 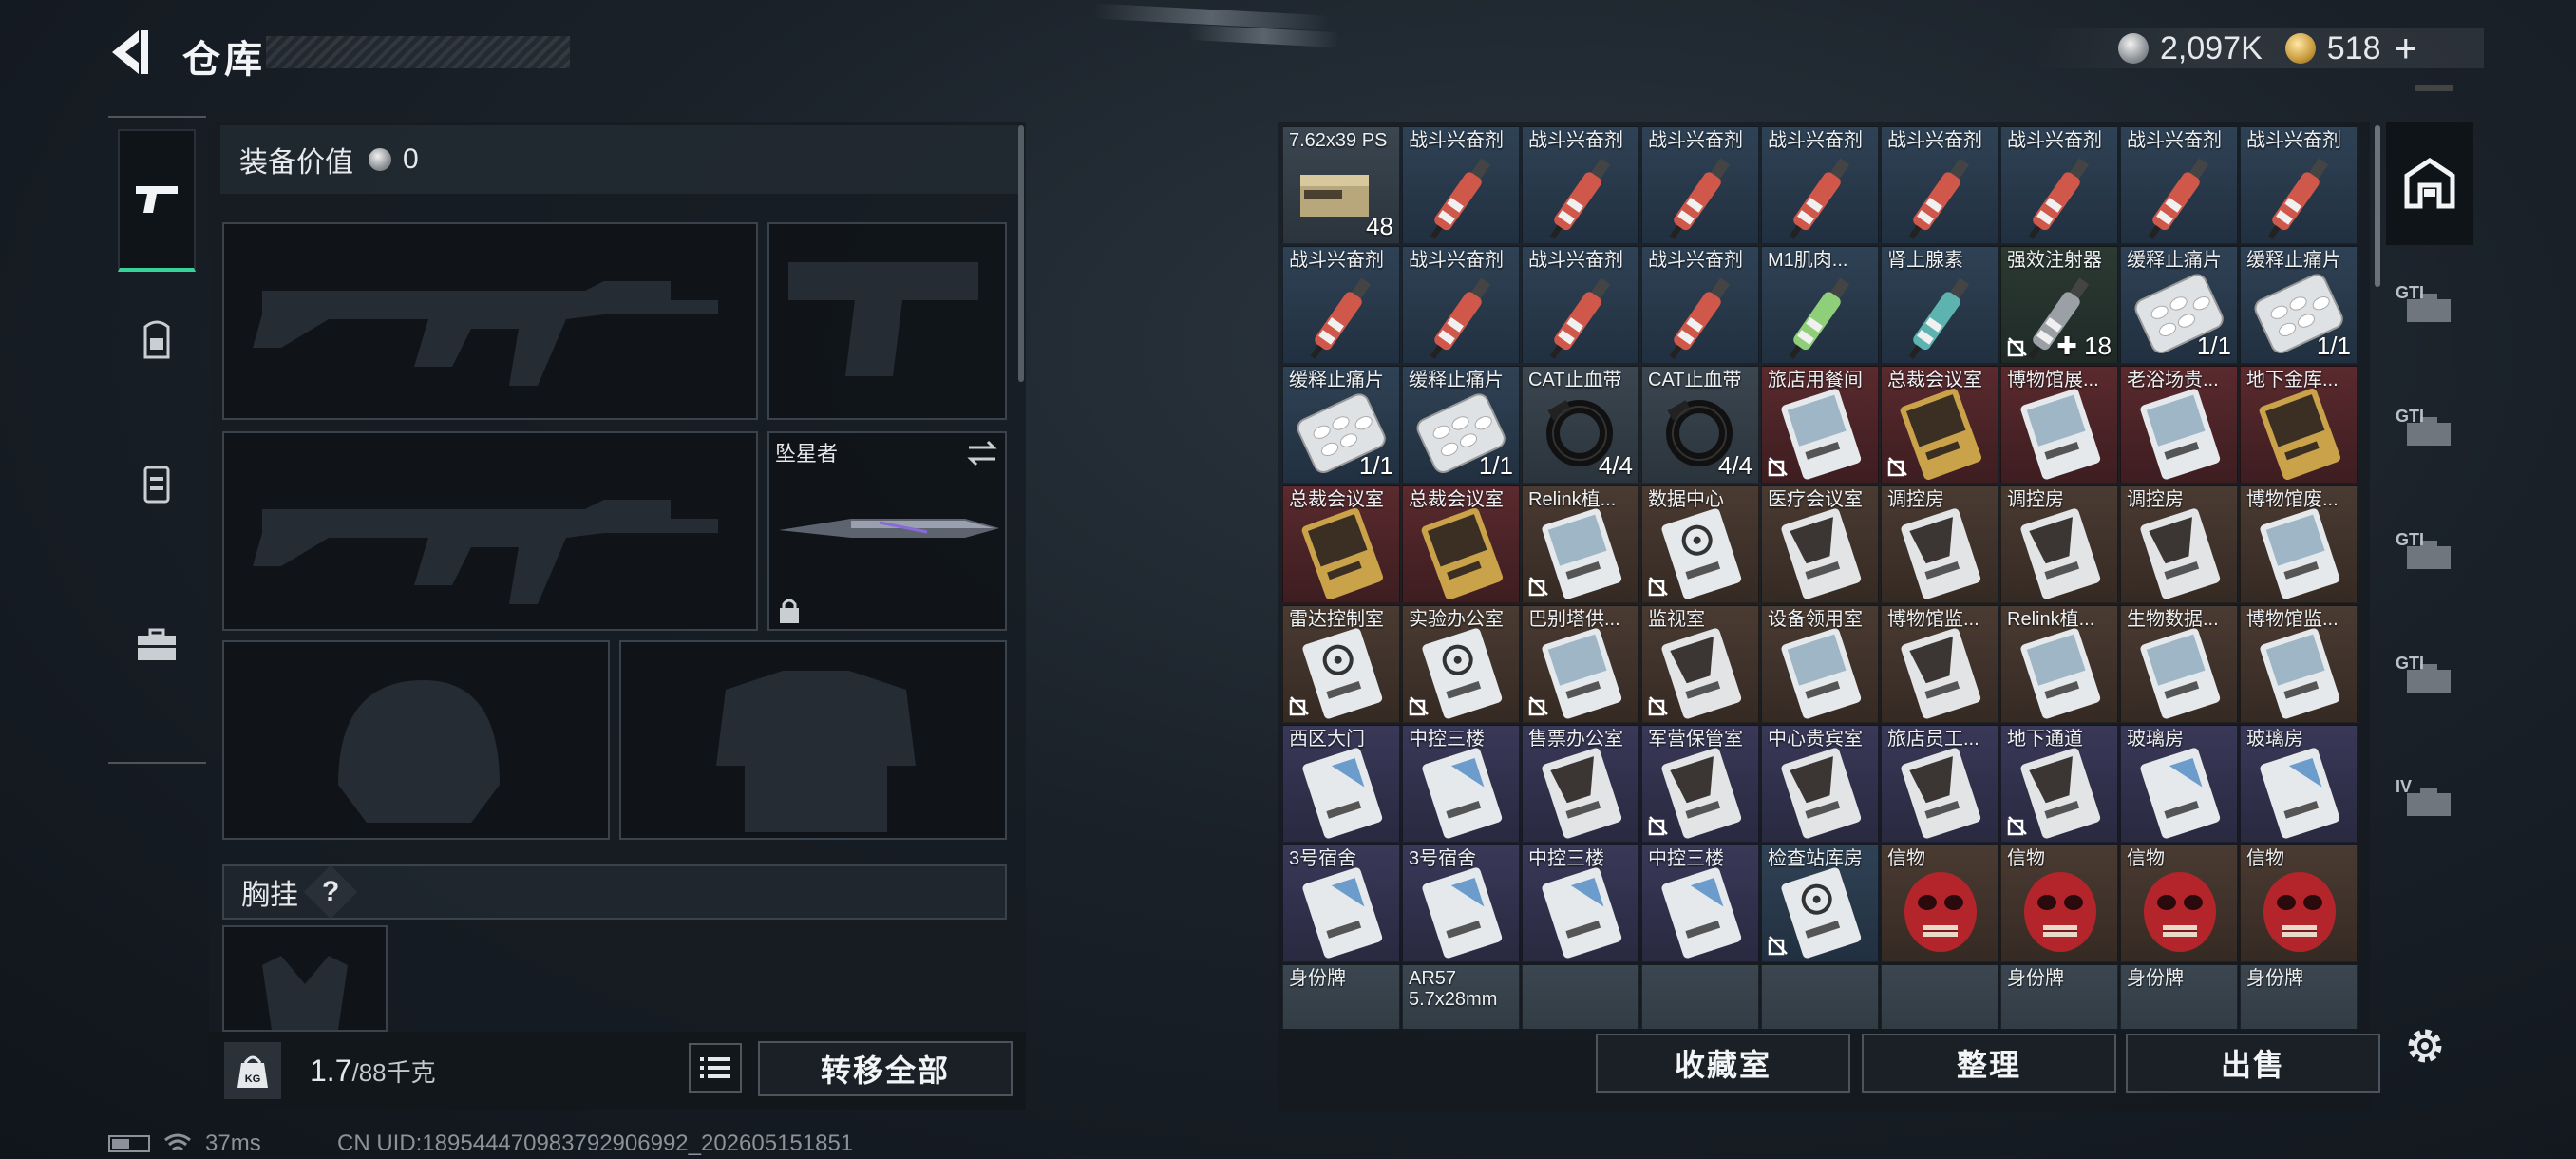 I want to click on stash-item: AR57 5.7x28mm, so click(x=1461, y=996).